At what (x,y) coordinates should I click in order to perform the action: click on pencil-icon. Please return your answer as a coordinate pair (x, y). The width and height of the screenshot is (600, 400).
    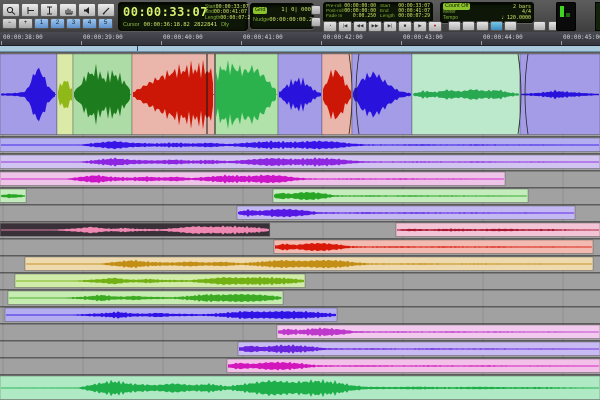
    Looking at the image, I should click on (105, 11).